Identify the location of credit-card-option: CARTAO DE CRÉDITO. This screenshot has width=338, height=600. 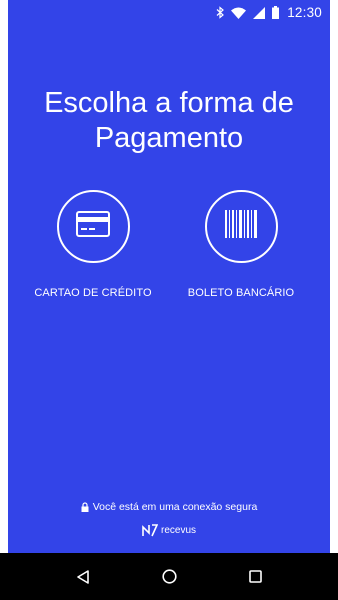
(93, 244).